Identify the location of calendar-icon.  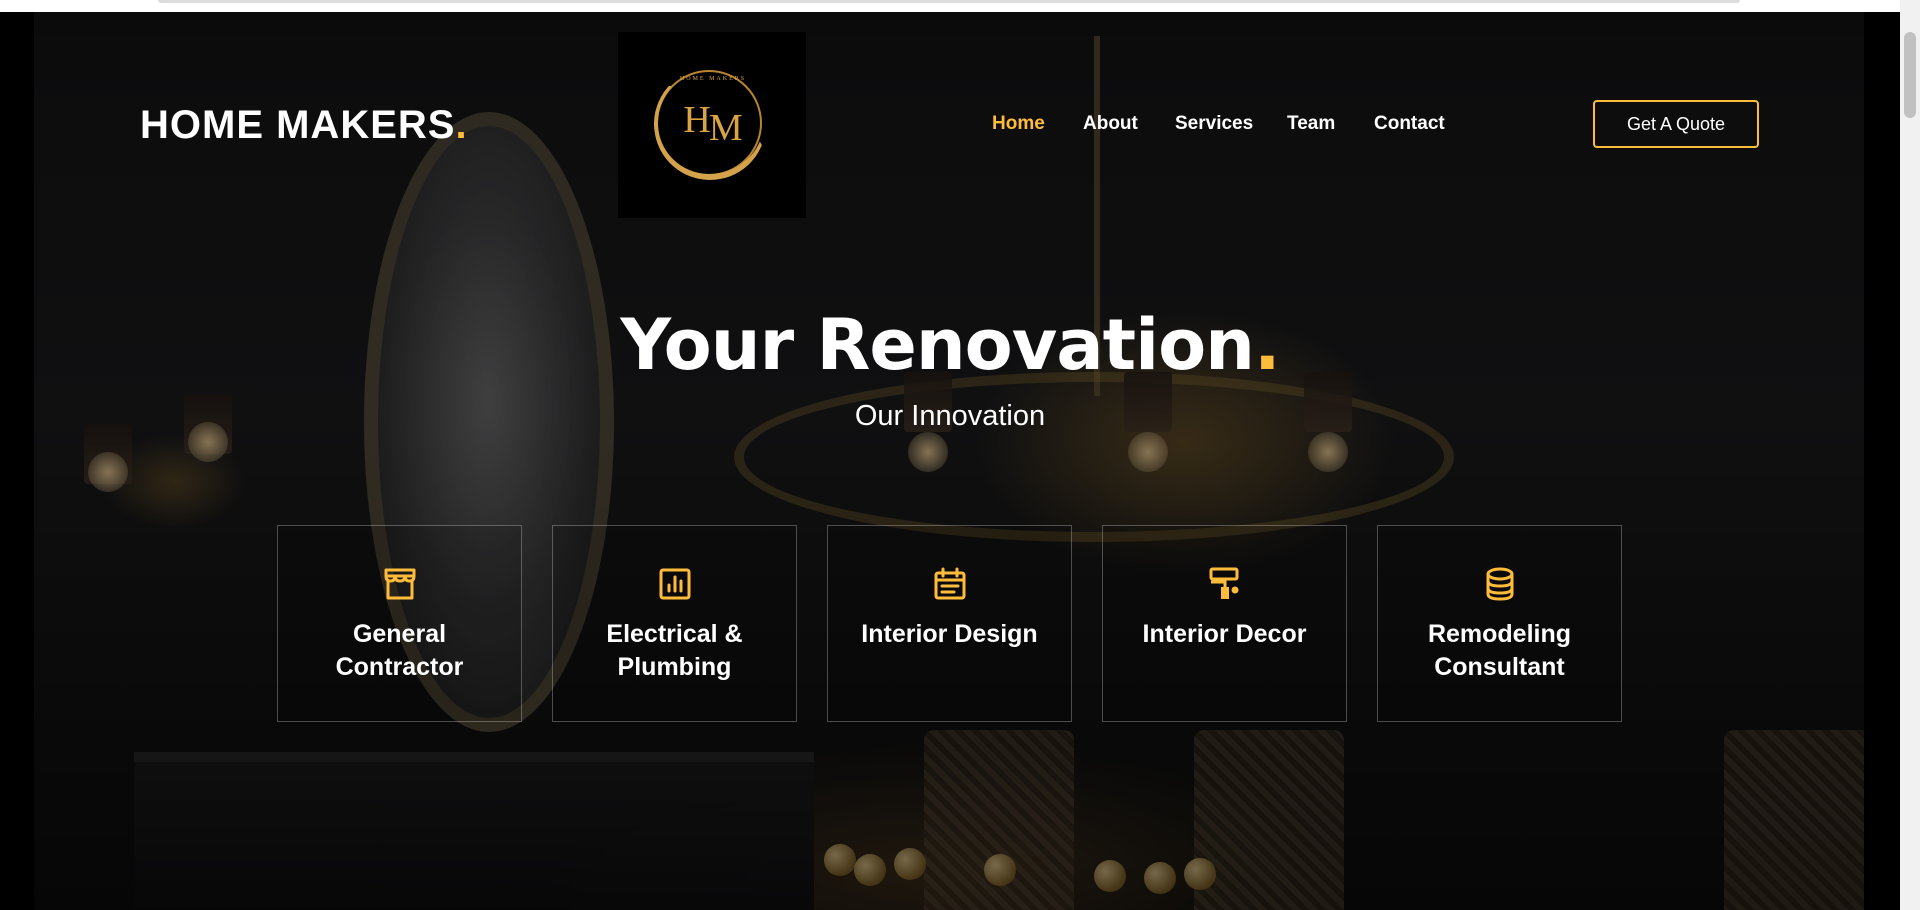
(950, 583).